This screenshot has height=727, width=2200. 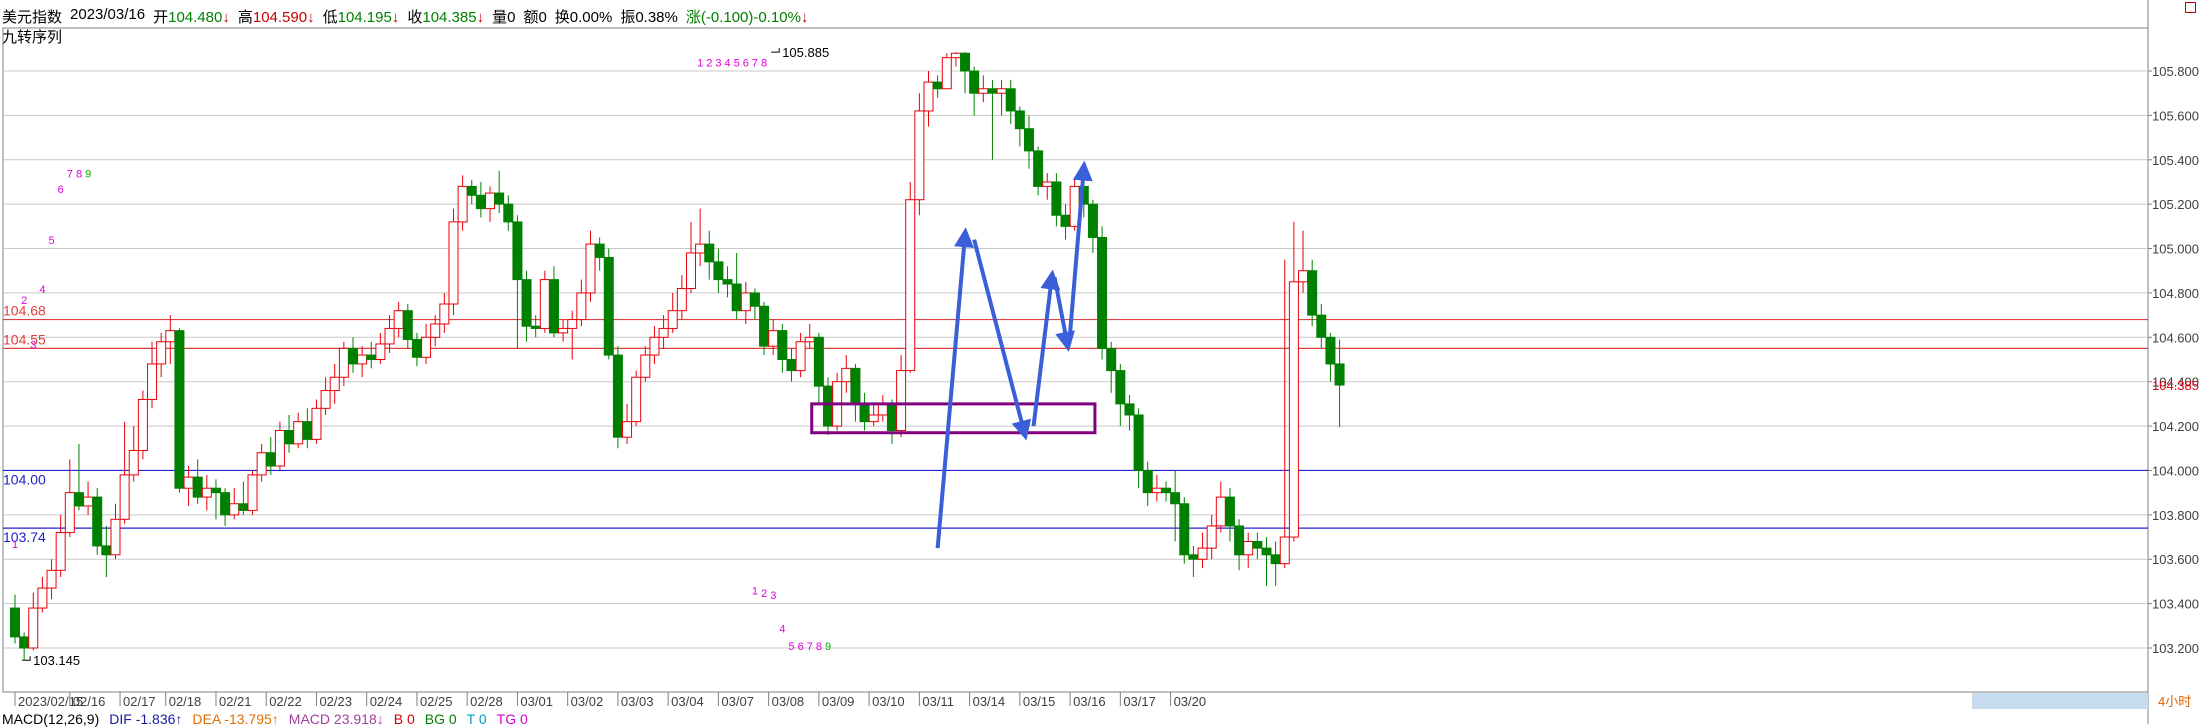 What do you see at coordinates (737, 64) in the screenshot?
I see `td-sequence-number: 5` at bounding box center [737, 64].